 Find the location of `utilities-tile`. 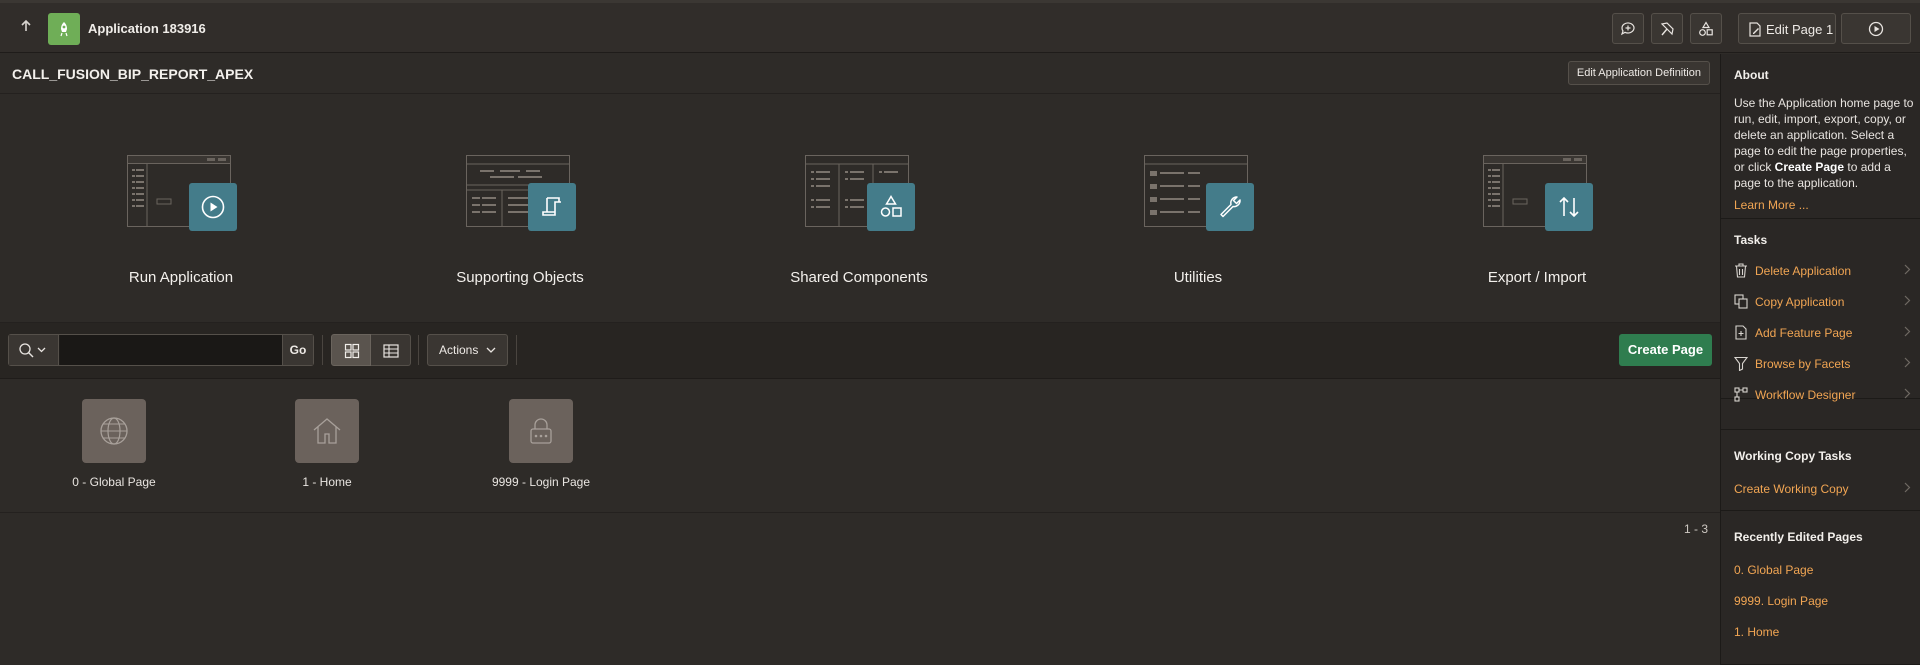

utilities-tile is located at coordinates (1230, 207).